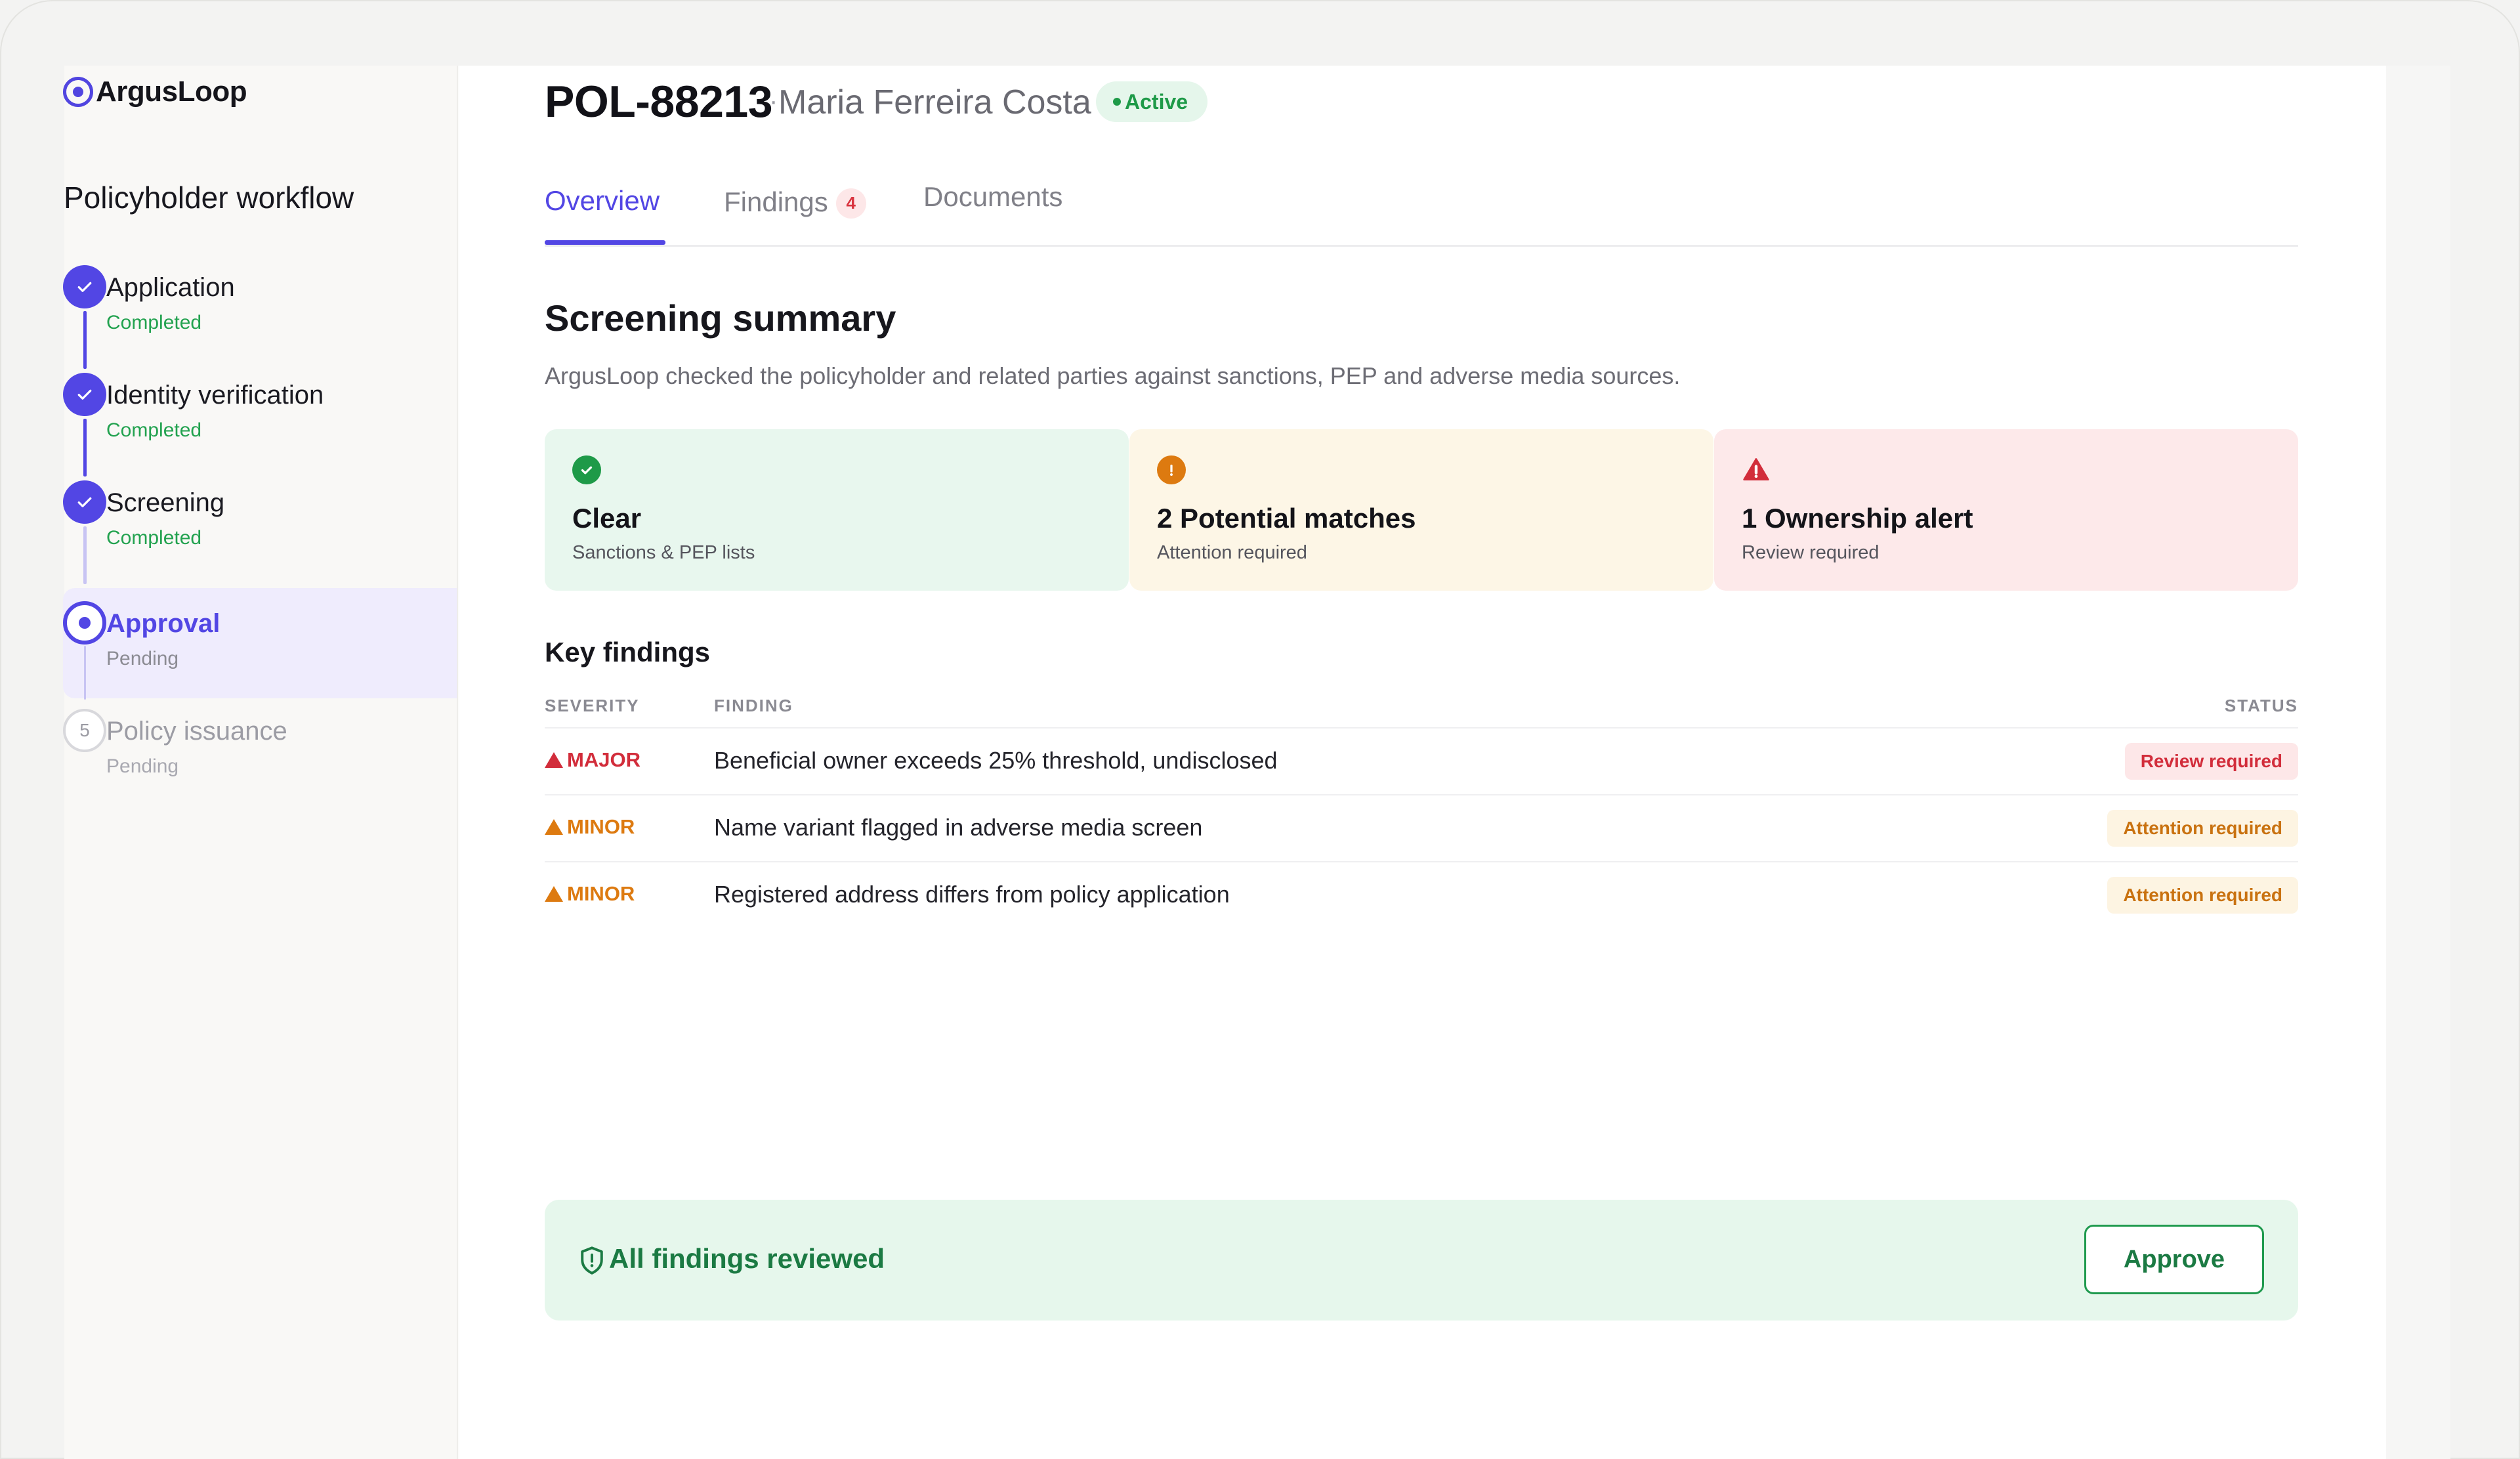  Describe the element at coordinates (663, 552) in the screenshot. I see `card-subtitle: Sanctions & PEP lists` at that location.